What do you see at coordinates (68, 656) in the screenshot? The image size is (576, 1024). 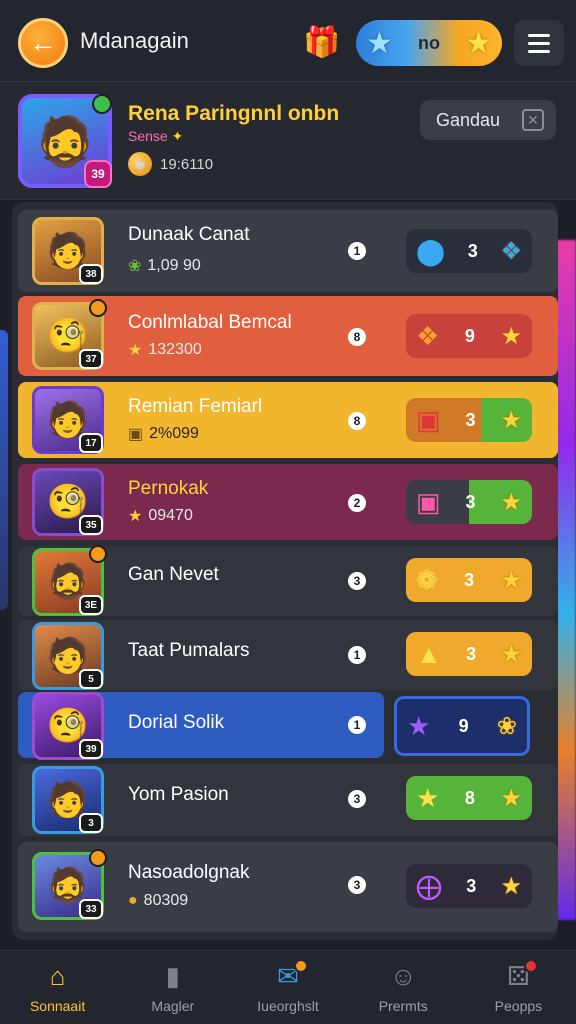 I see `player-avatar: 🧑 5` at bounding box center [68, 656].